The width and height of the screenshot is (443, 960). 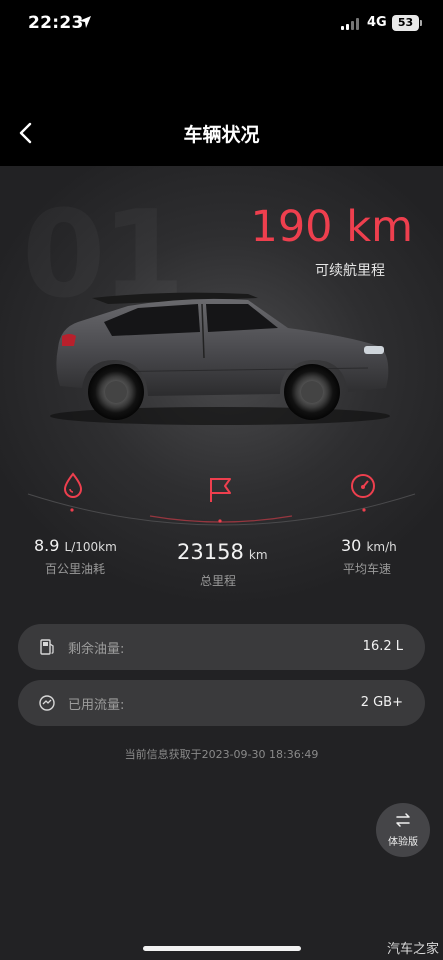 I want to click on flag-icon, so click(x=220, y=490).